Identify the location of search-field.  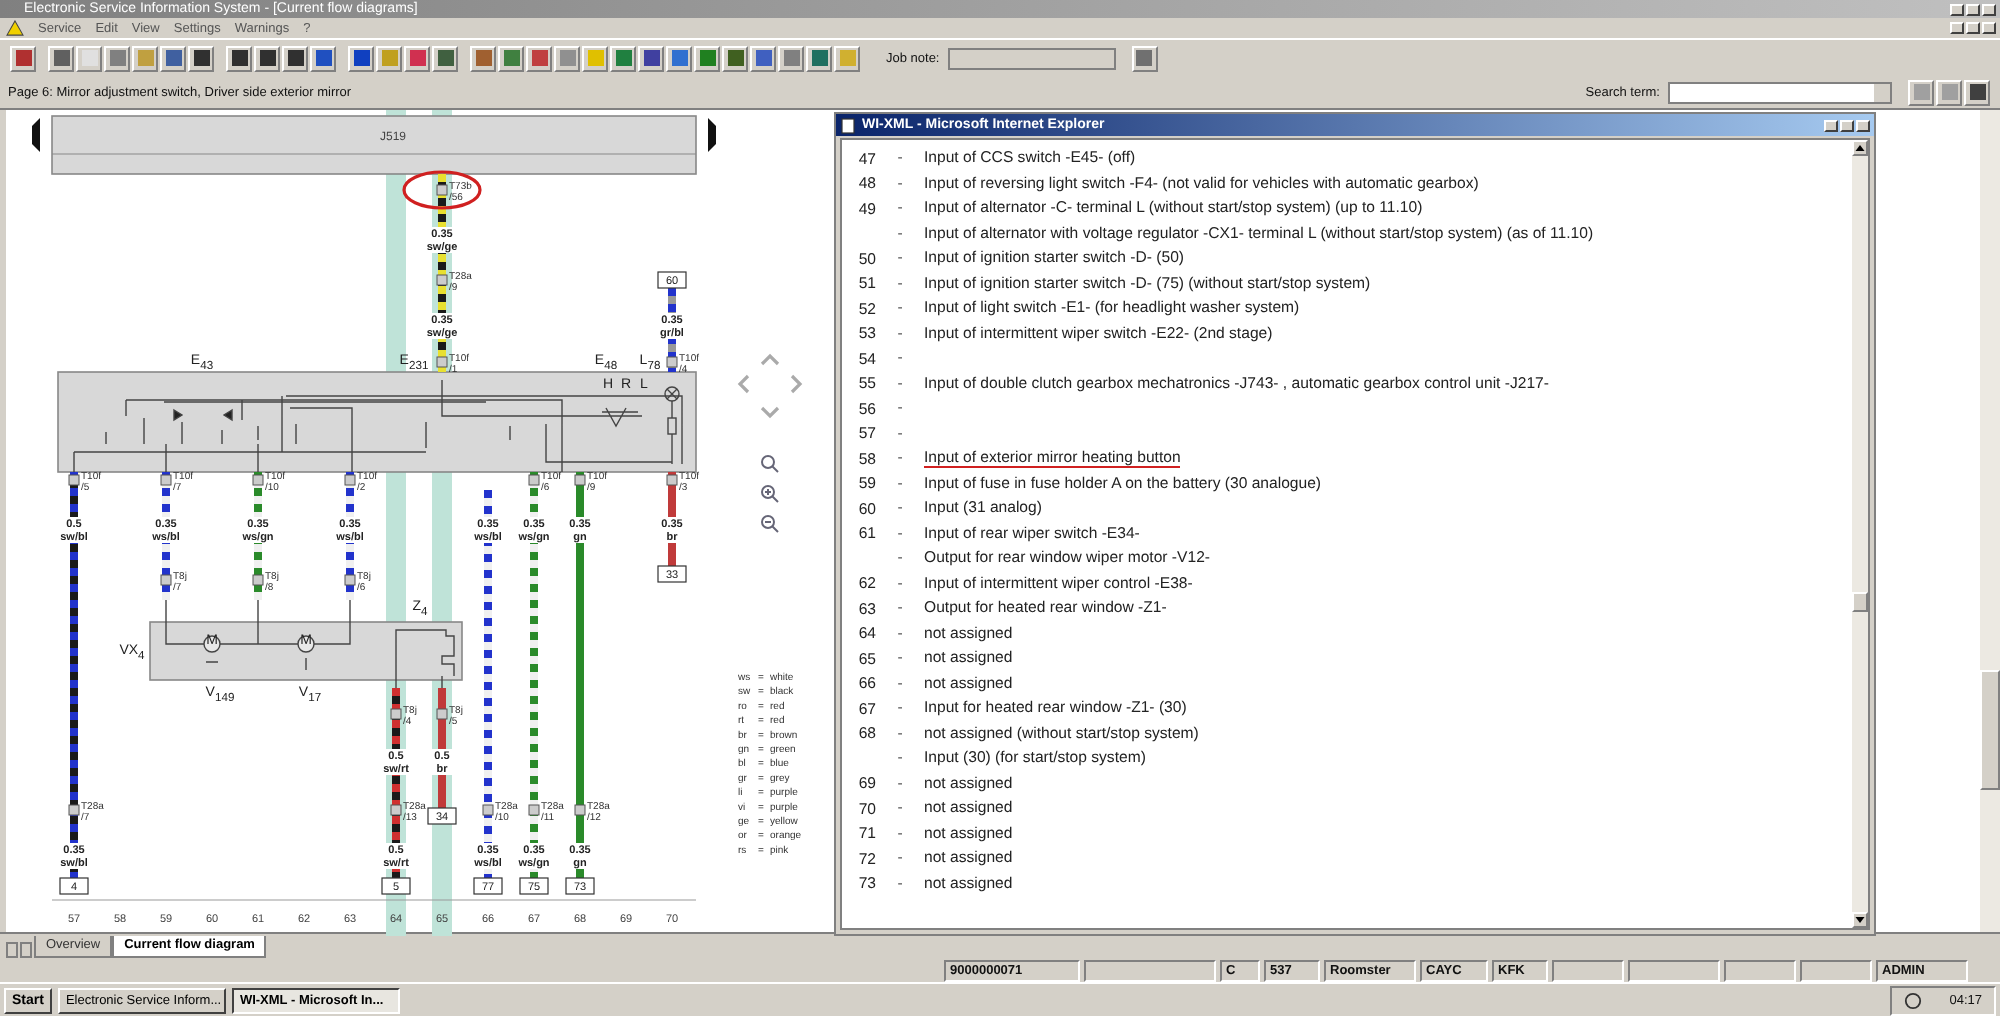
(1780, 92).